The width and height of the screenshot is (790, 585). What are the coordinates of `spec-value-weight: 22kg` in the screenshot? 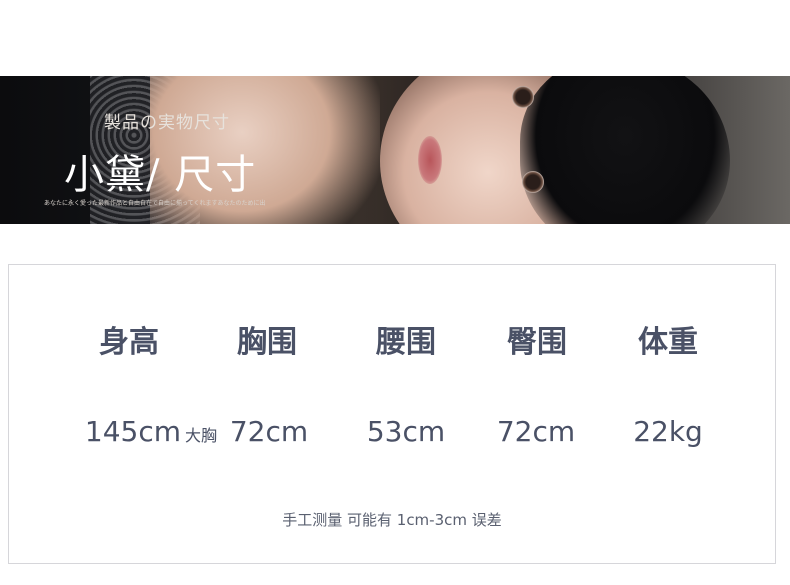 It's located at (668, 431).